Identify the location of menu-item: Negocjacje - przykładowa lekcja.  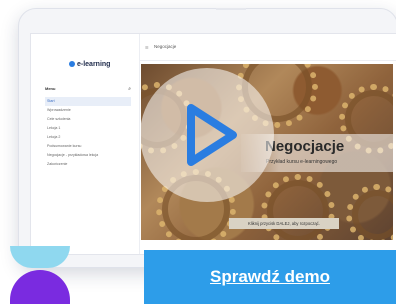
(88, 155).